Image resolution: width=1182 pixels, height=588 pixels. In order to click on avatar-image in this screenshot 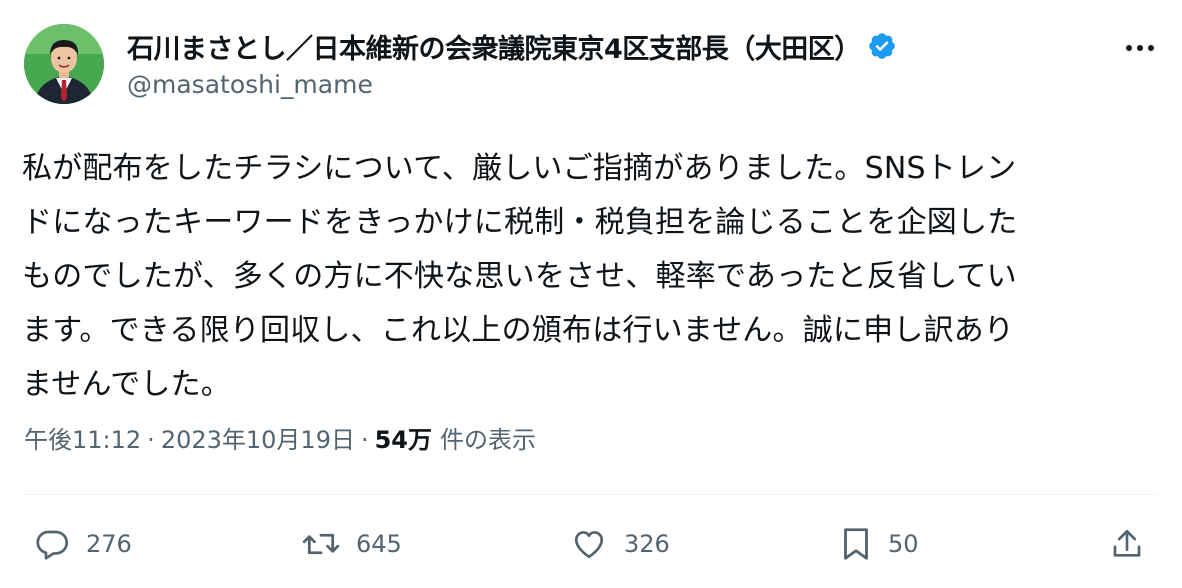, I will do `click(64, 64)`.